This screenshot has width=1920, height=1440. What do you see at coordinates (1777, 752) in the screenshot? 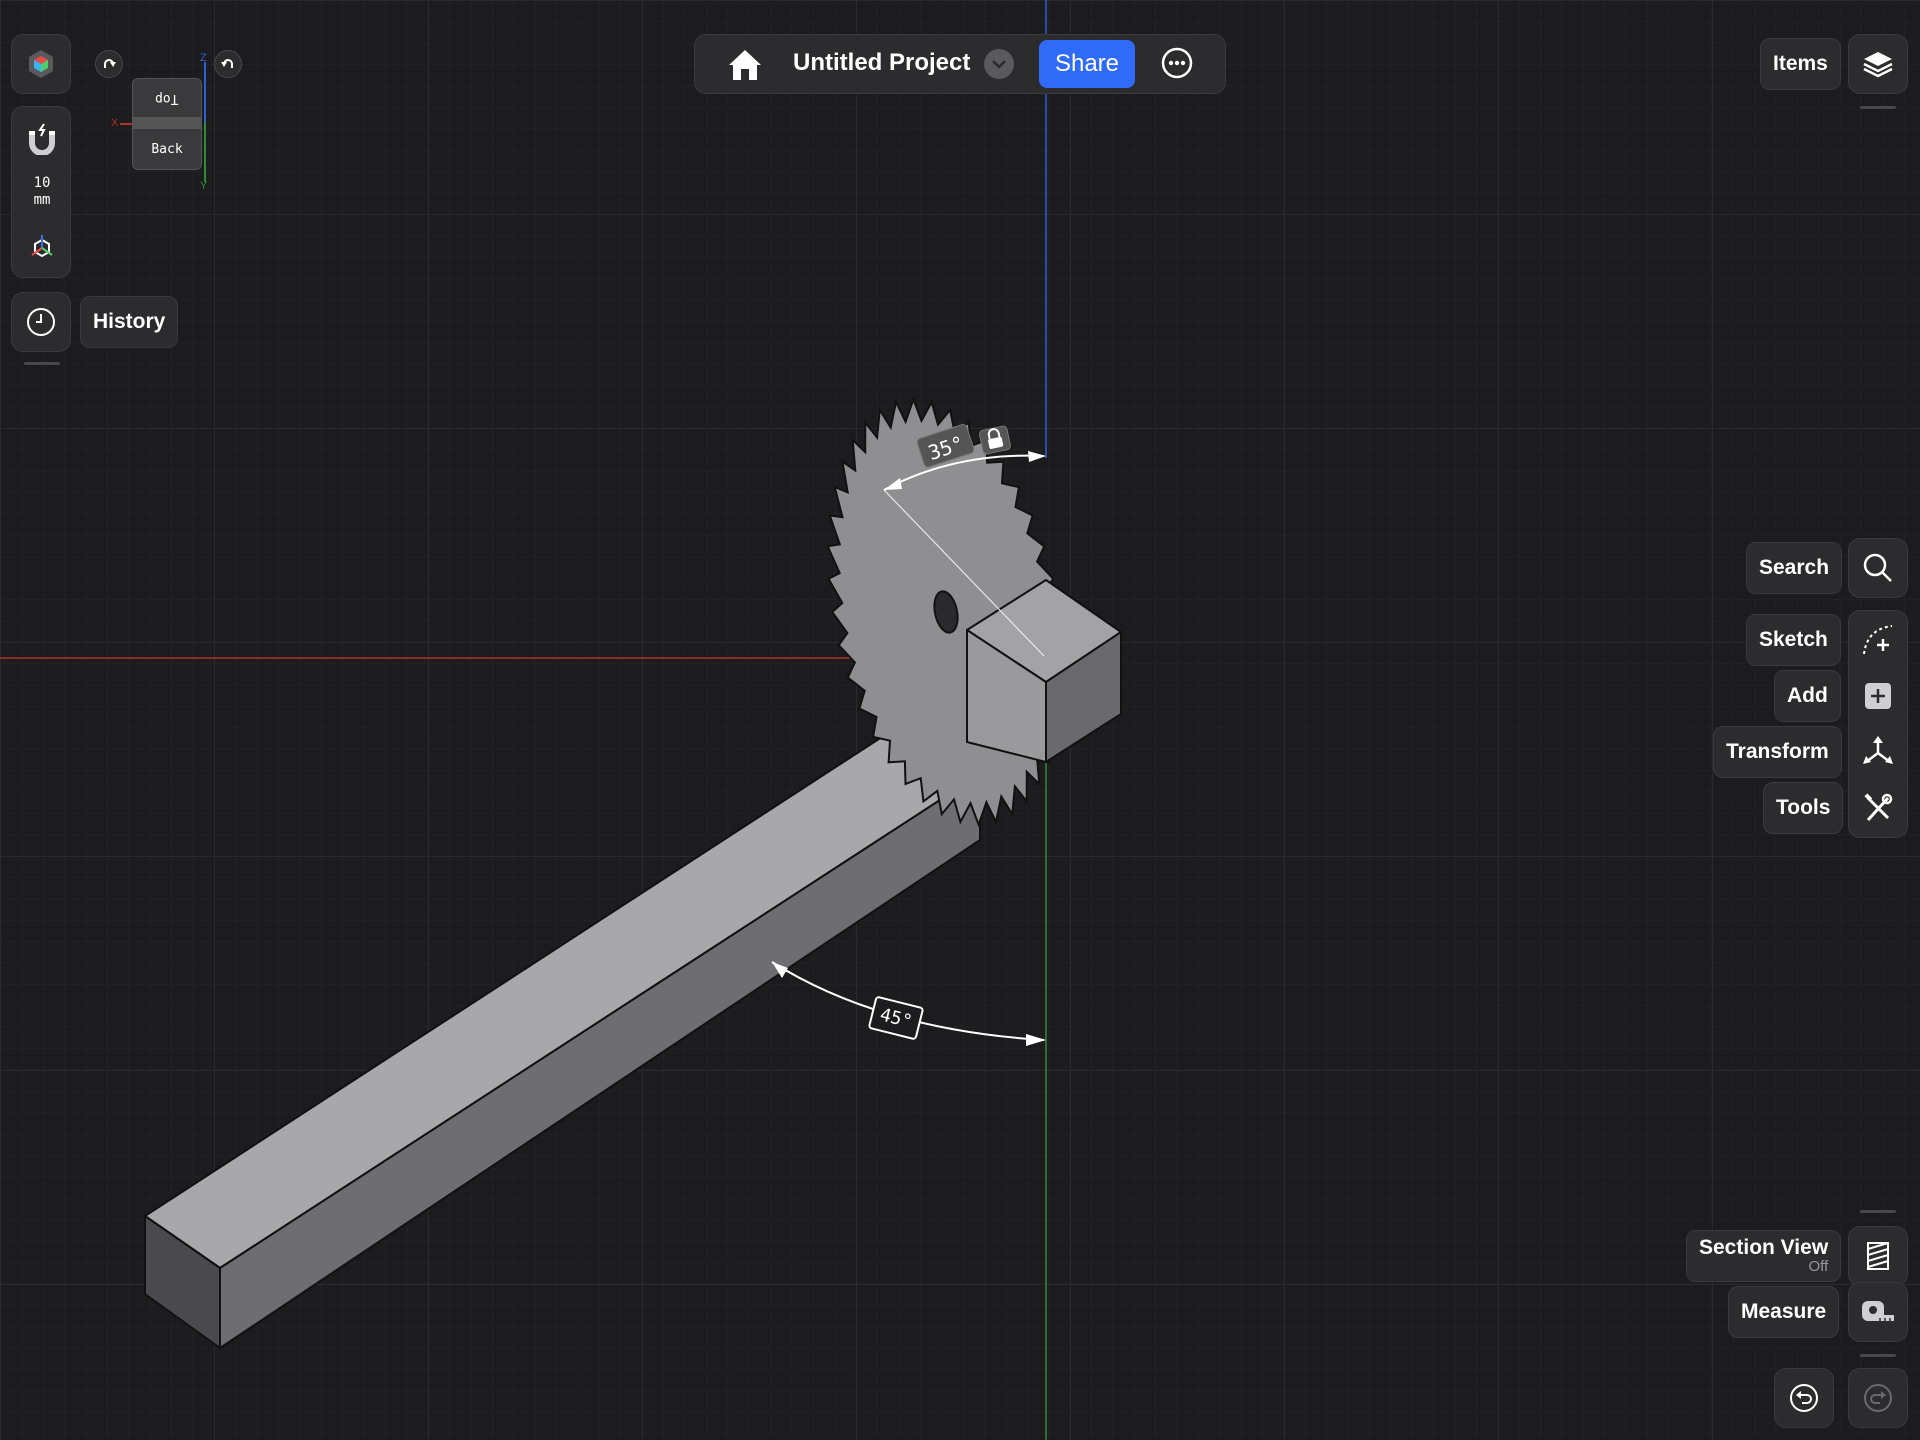
I see `transform-label: Transform` at bounding box center [1777, 752].